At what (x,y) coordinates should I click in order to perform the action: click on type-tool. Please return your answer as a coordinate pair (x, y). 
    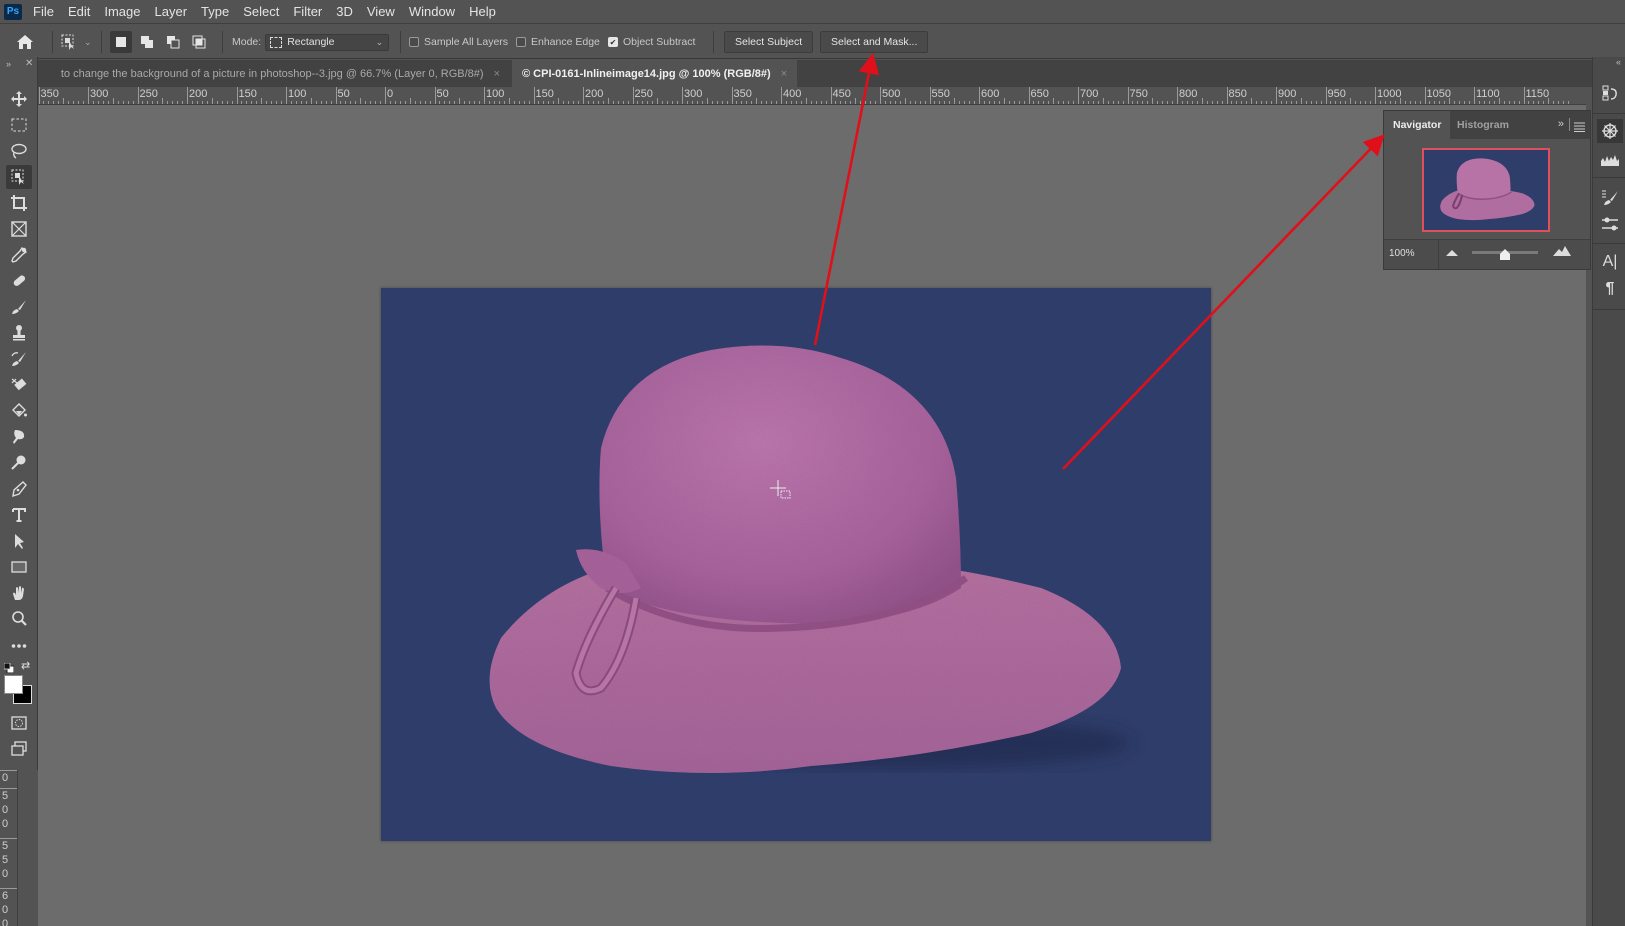
    Looking at the image, I should click on (19, 515).